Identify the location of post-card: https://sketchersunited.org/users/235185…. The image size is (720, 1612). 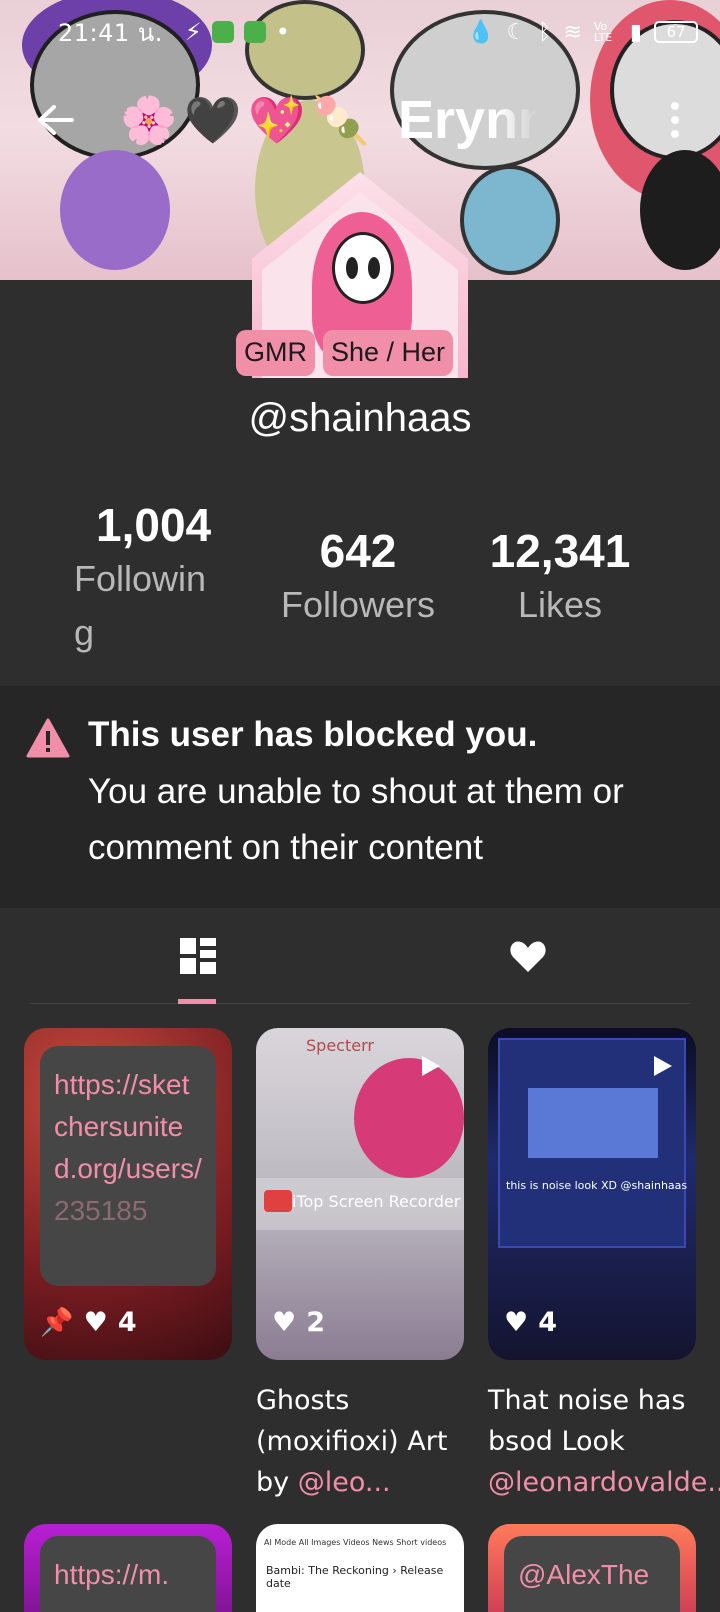
(128, 1194).